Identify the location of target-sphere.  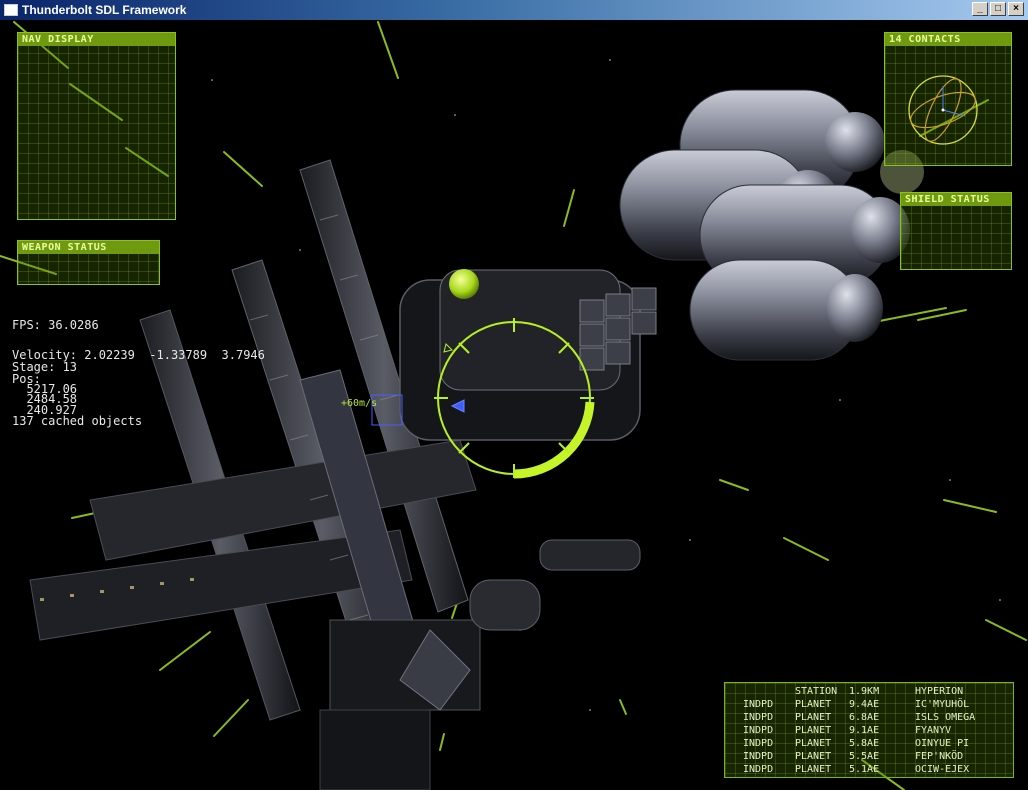
(464, 284).